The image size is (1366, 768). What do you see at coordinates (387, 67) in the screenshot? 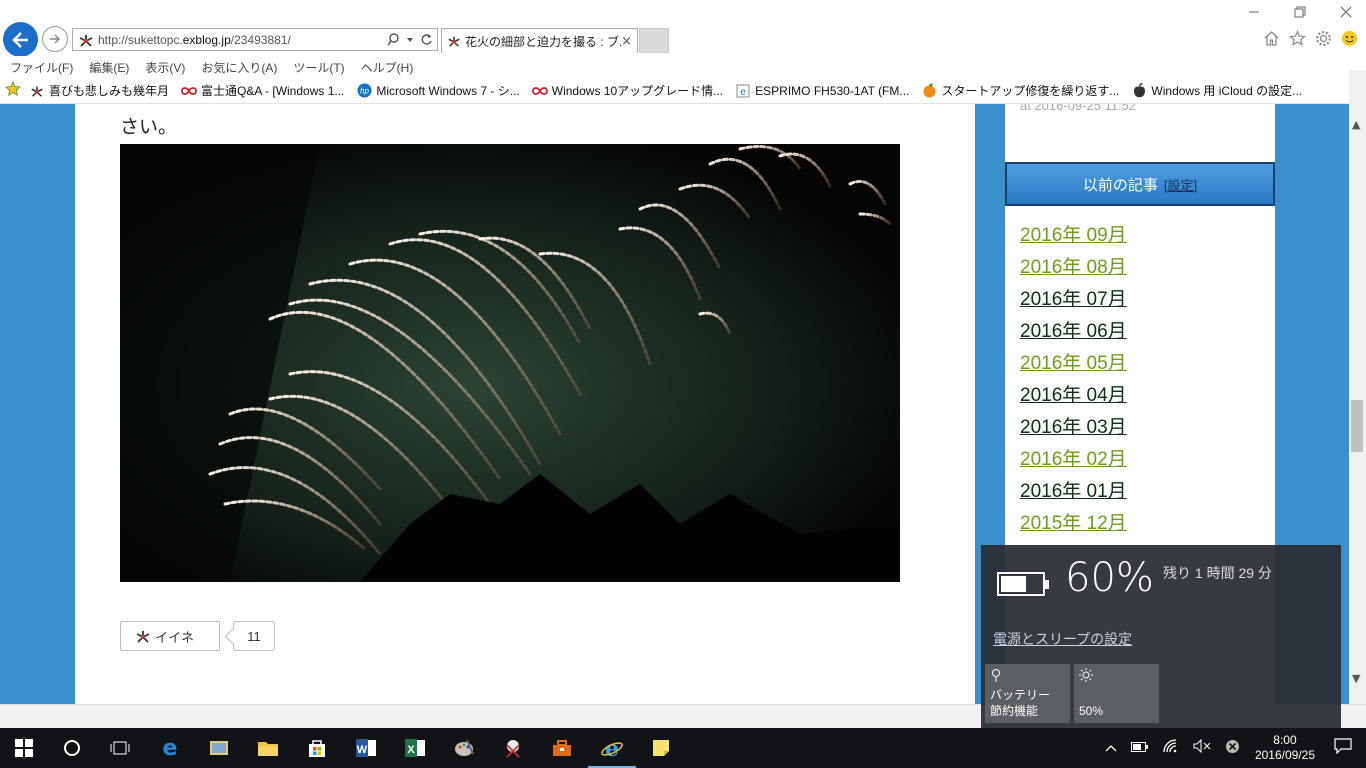
I see `menu-help: ヘルプ(H)` at bounding box center [387, 67].